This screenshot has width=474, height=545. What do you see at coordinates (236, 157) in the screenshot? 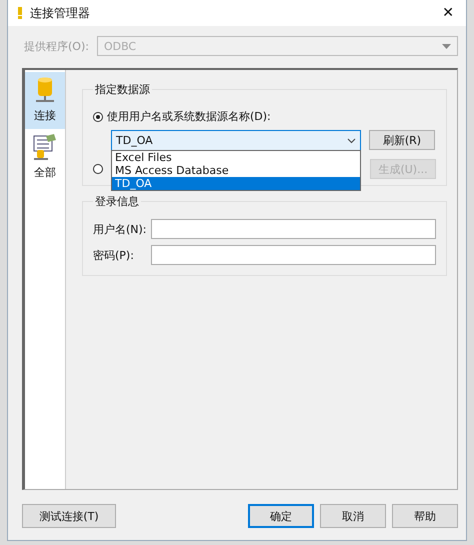
I see `dropdown-option: Excel Files` at bounding box center [236, 157].